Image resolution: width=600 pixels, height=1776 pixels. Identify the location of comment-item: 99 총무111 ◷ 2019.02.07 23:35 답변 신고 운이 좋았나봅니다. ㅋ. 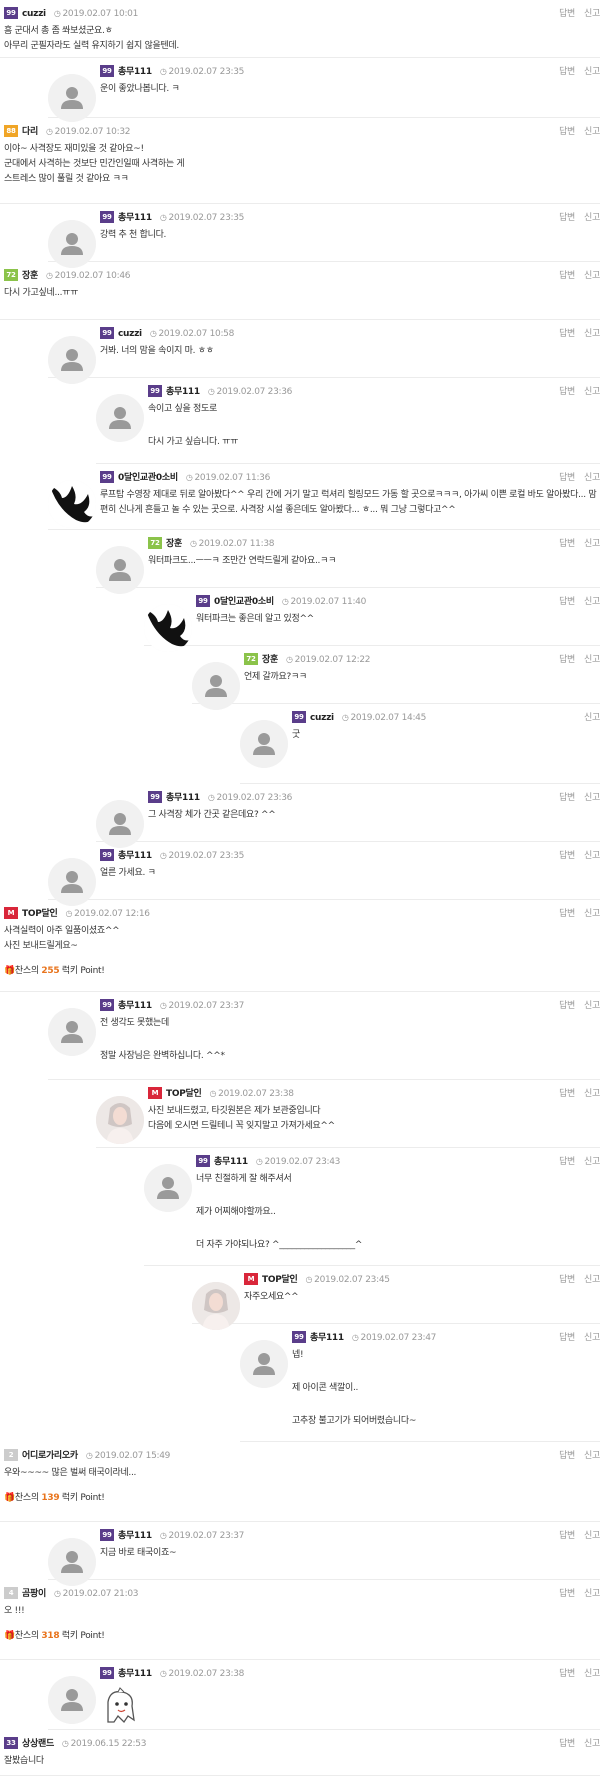
(324, 90).